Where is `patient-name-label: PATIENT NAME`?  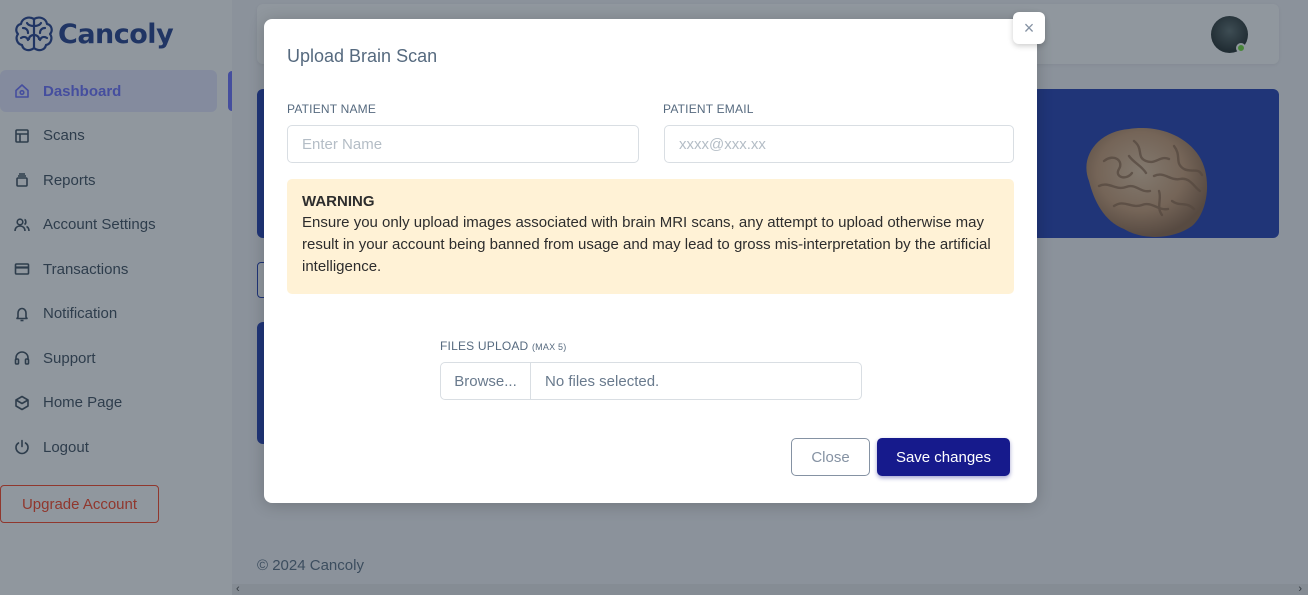
patient-name-label: PATIENT NAME is located at coordinates (332, 109).